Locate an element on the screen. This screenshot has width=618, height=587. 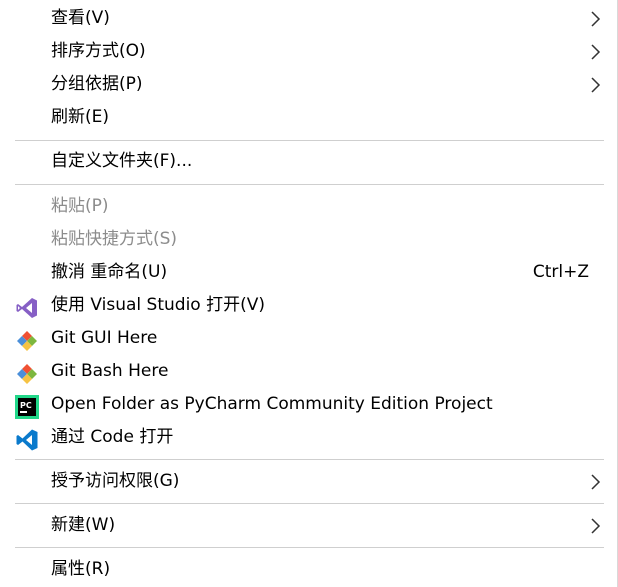
menu-item-git-gui: Git GUI Here is located at coordinates (308, 338).